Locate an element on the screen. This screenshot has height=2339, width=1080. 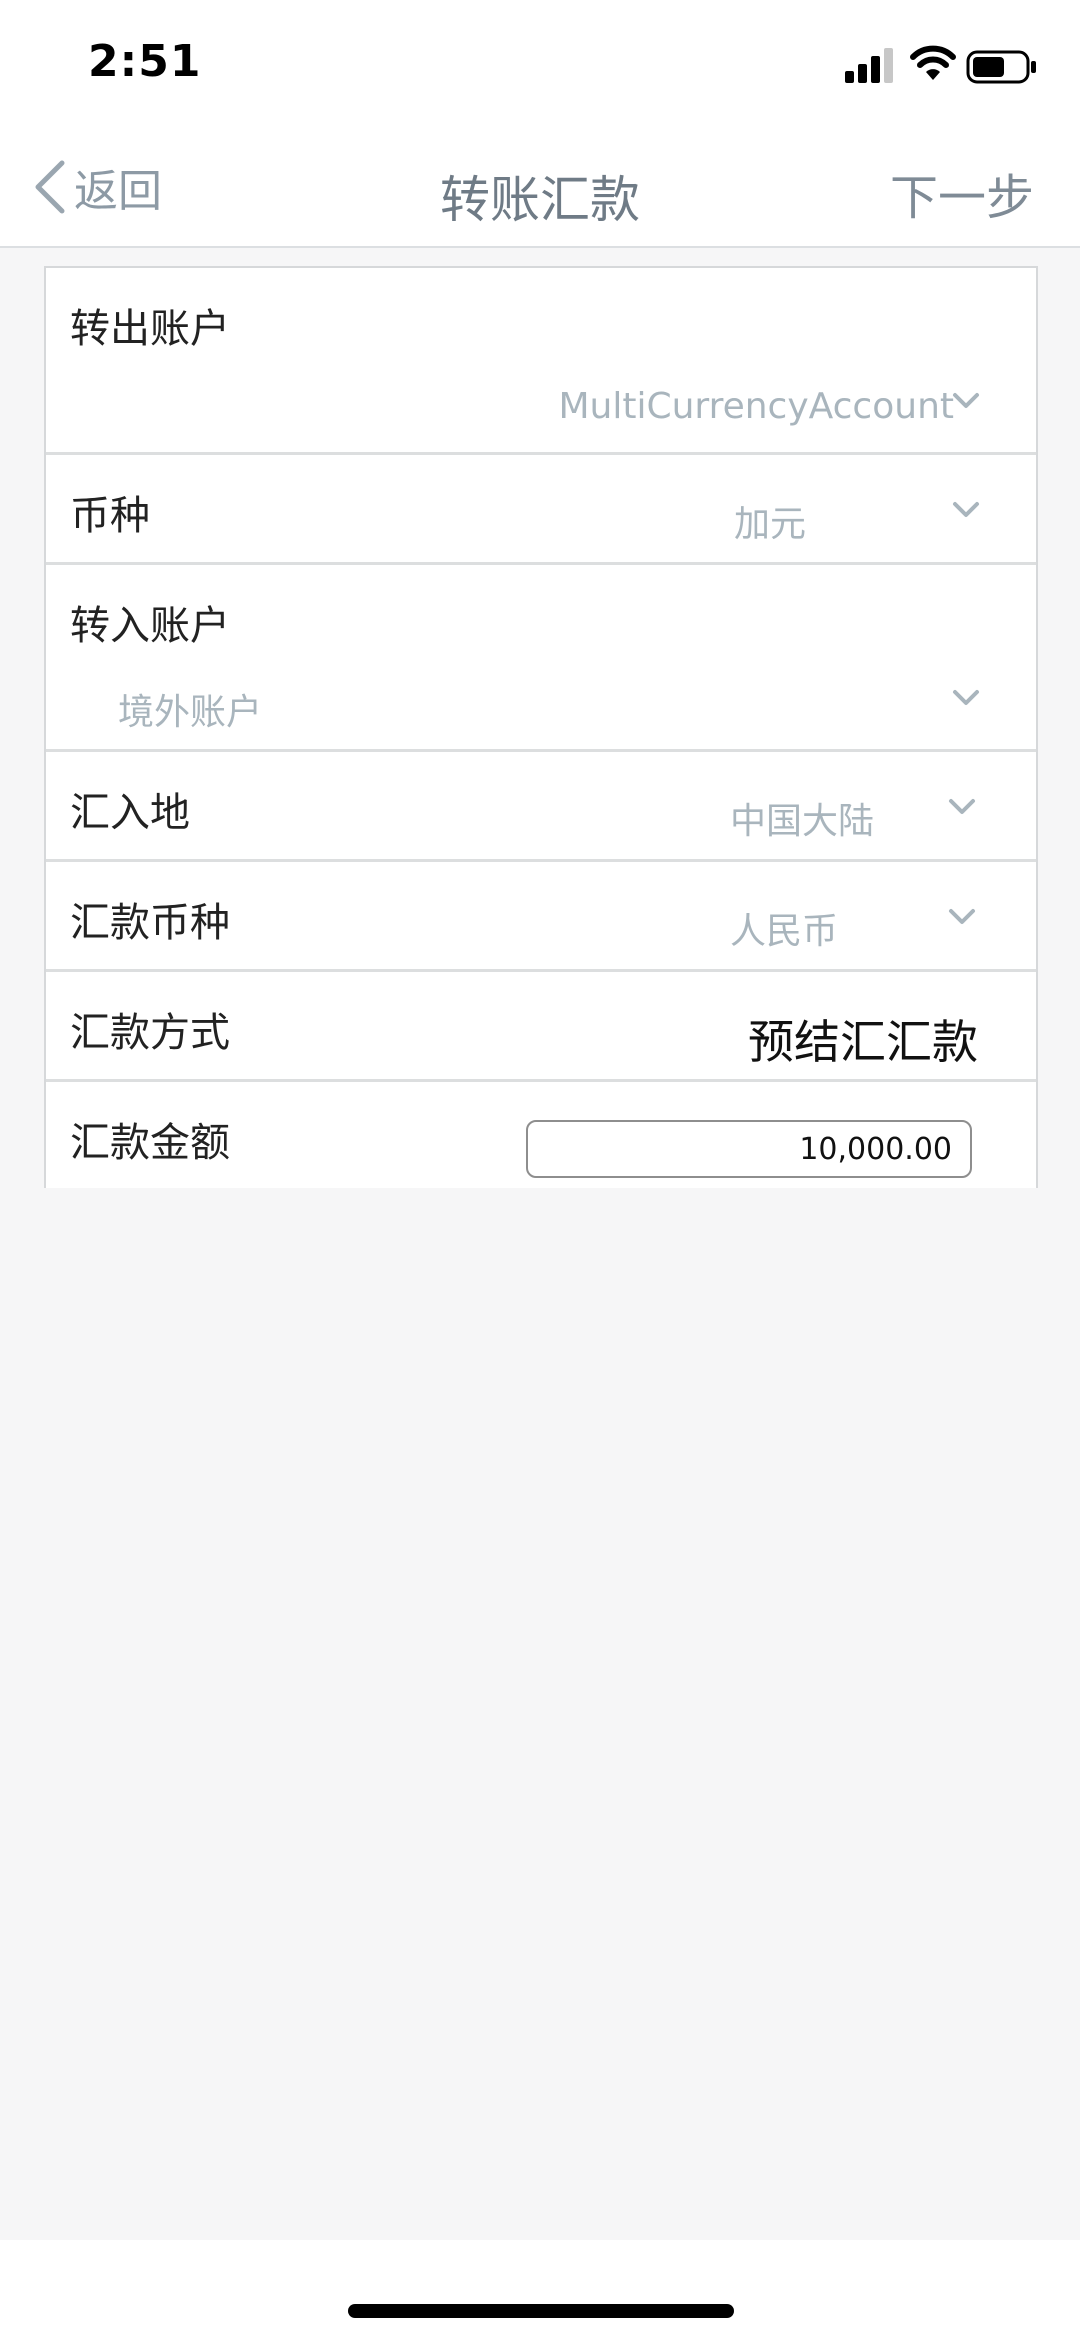
remit-method-label: 汇款方式 is located at coordinates (150, 1033).